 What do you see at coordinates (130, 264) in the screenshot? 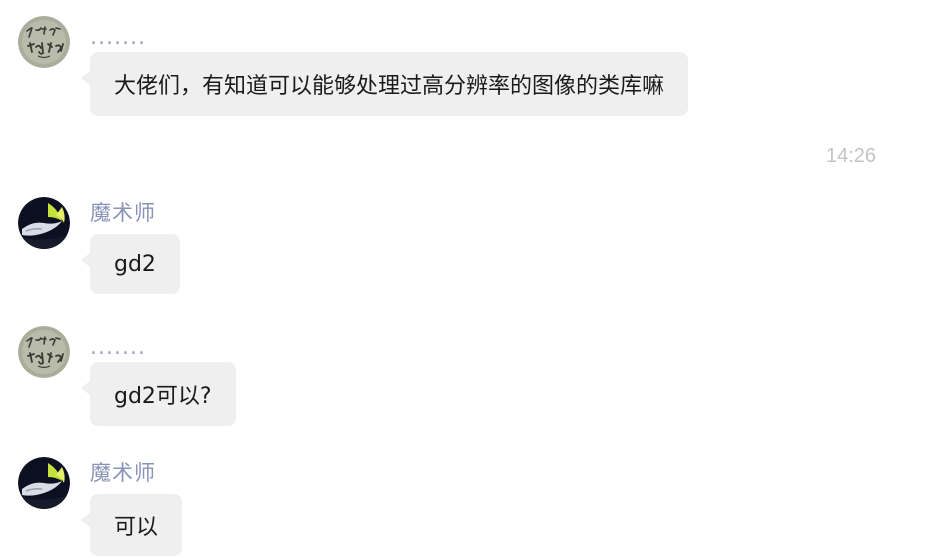
I see `message-bubble: gd2` at bounding box center [130, 264].